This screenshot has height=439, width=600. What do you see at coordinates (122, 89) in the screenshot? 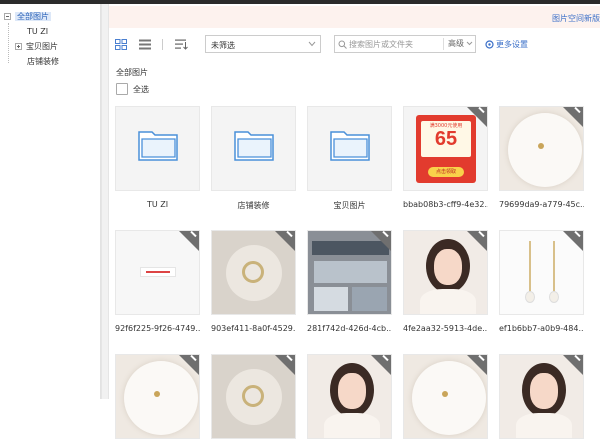
I see `checkbox` at bounding box center [122, 89].